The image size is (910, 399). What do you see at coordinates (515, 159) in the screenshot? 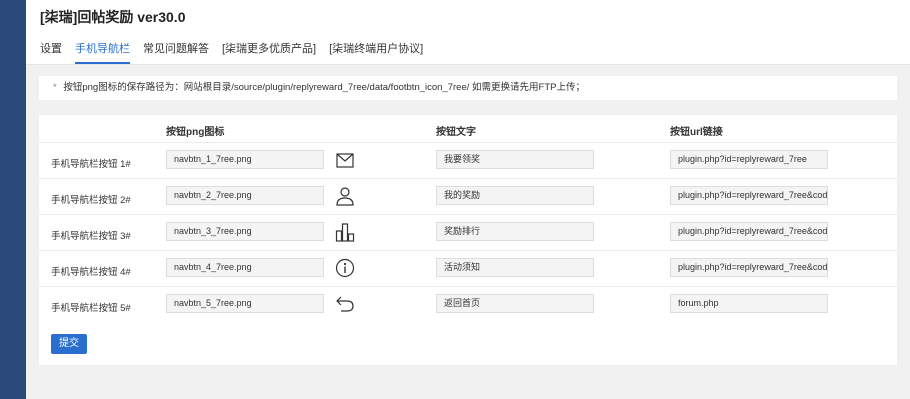
I see `text-input: 我要领奖` at bounding box center [515, 159].